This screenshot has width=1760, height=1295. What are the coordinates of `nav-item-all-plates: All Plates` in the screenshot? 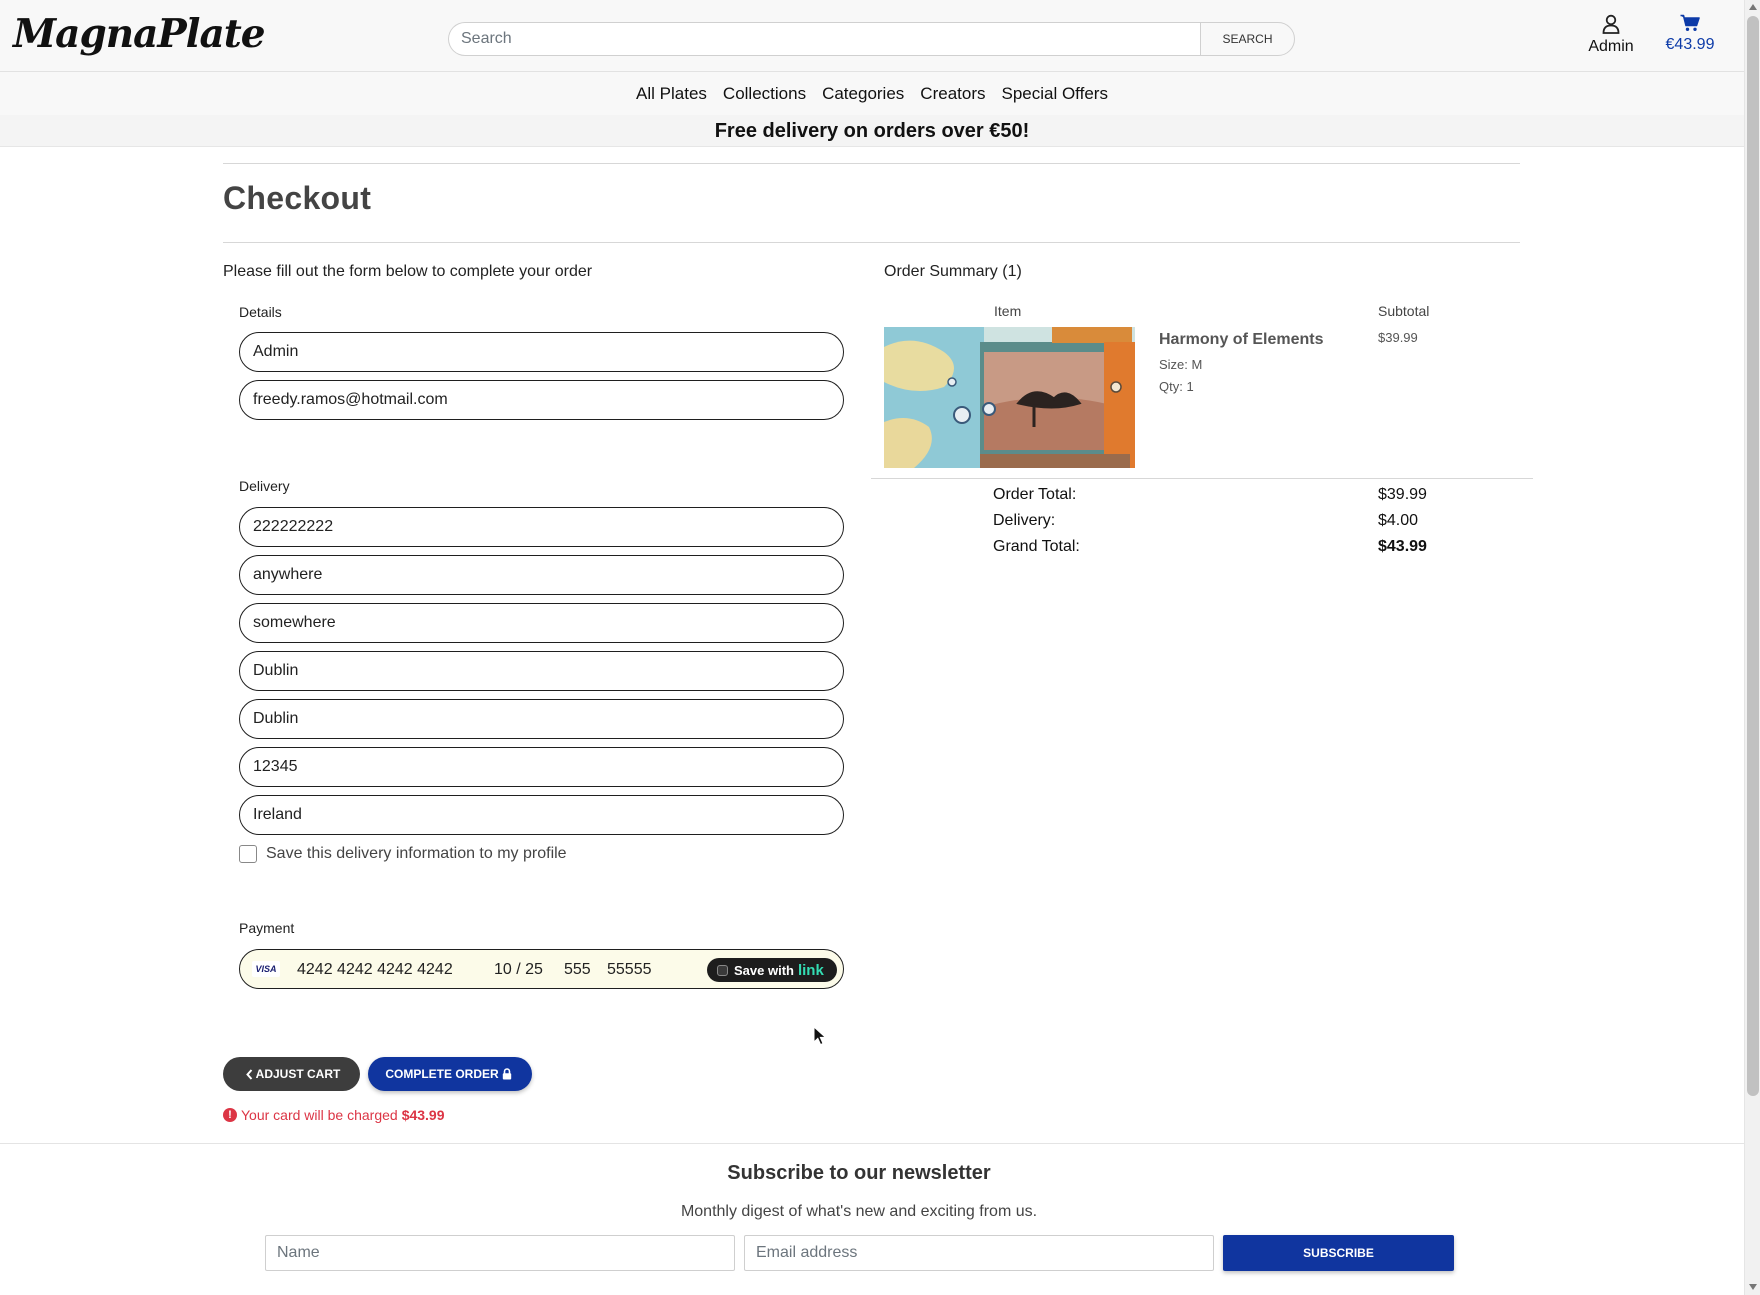 It's located at (671, 93).